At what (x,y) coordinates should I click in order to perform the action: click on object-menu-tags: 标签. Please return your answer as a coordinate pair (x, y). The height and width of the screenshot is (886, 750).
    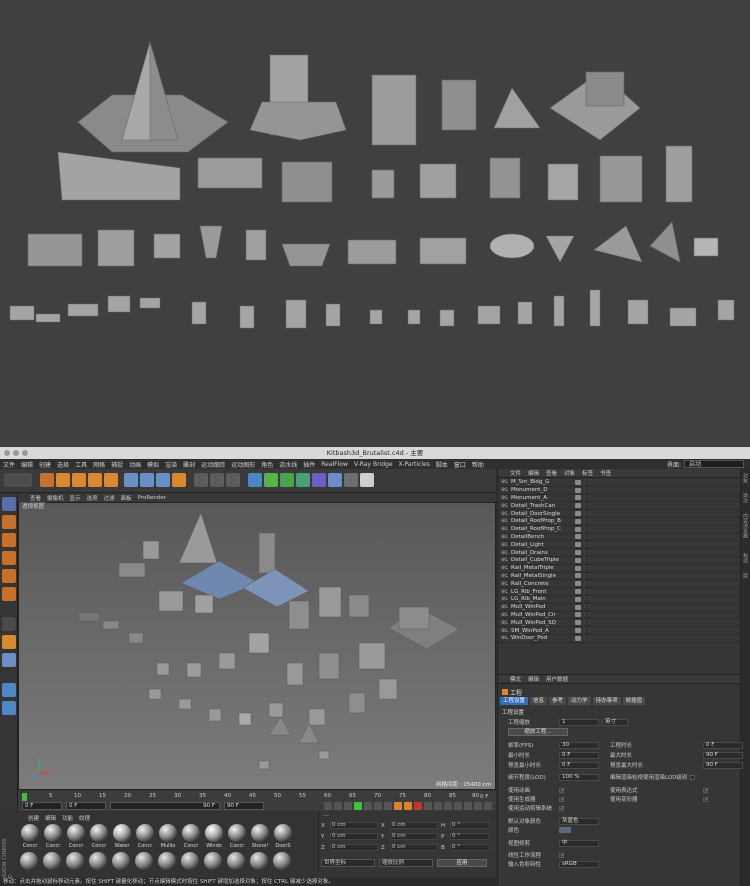
    Looking at the image, I should click on (587, 473).